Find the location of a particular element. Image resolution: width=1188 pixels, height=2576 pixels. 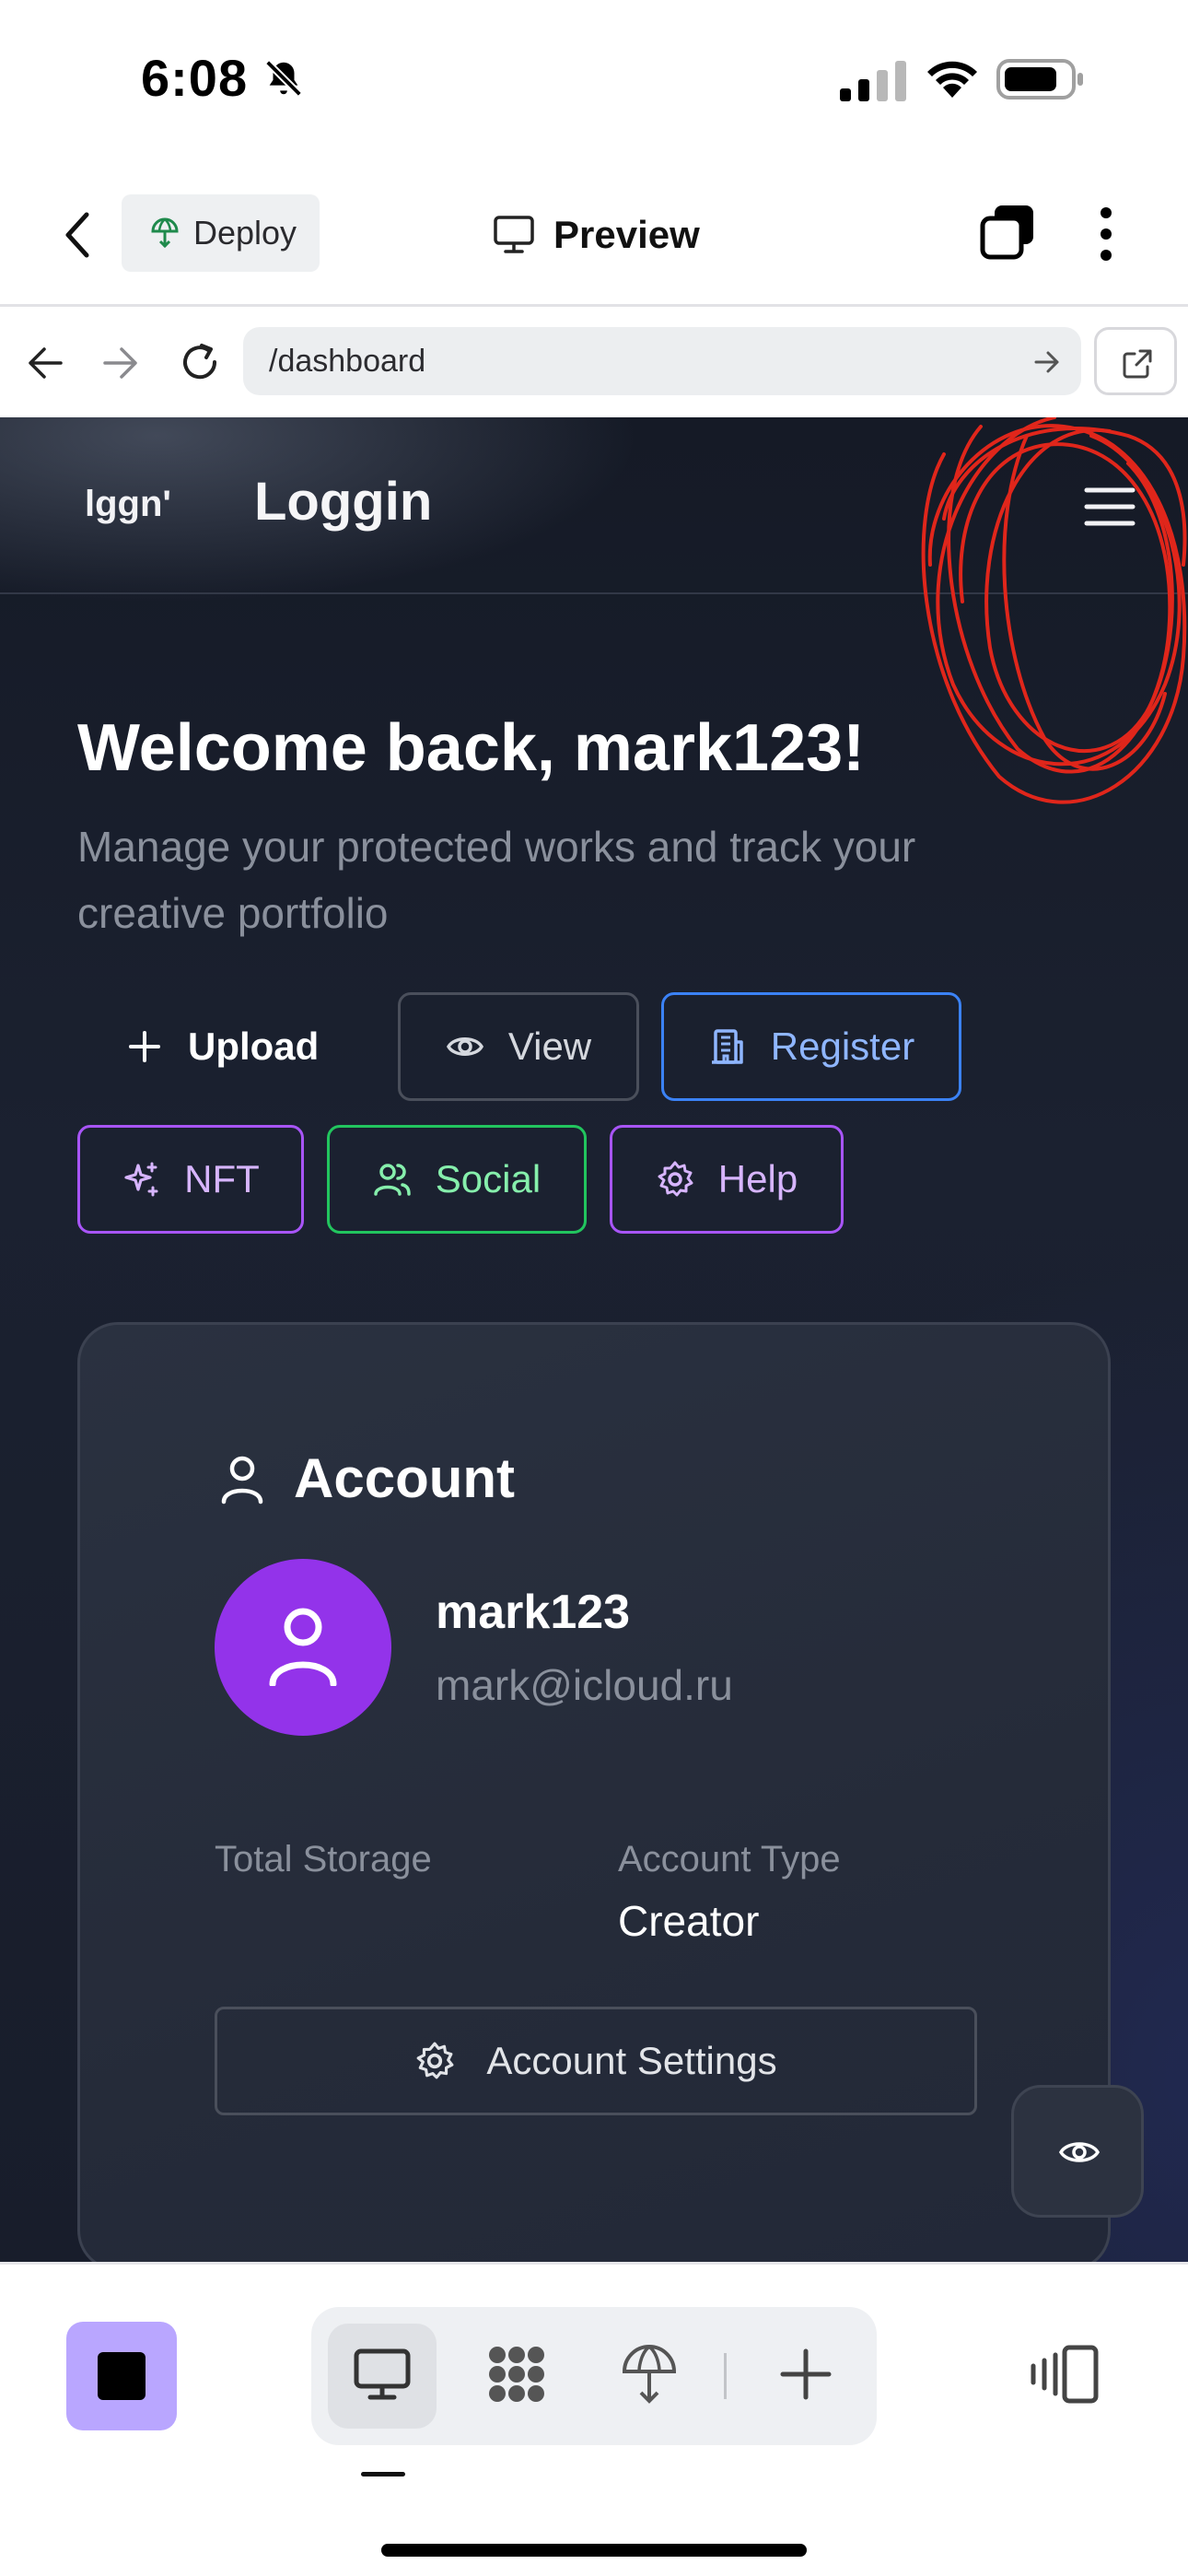

add-tool-button is located at coordinates (805, 2376).